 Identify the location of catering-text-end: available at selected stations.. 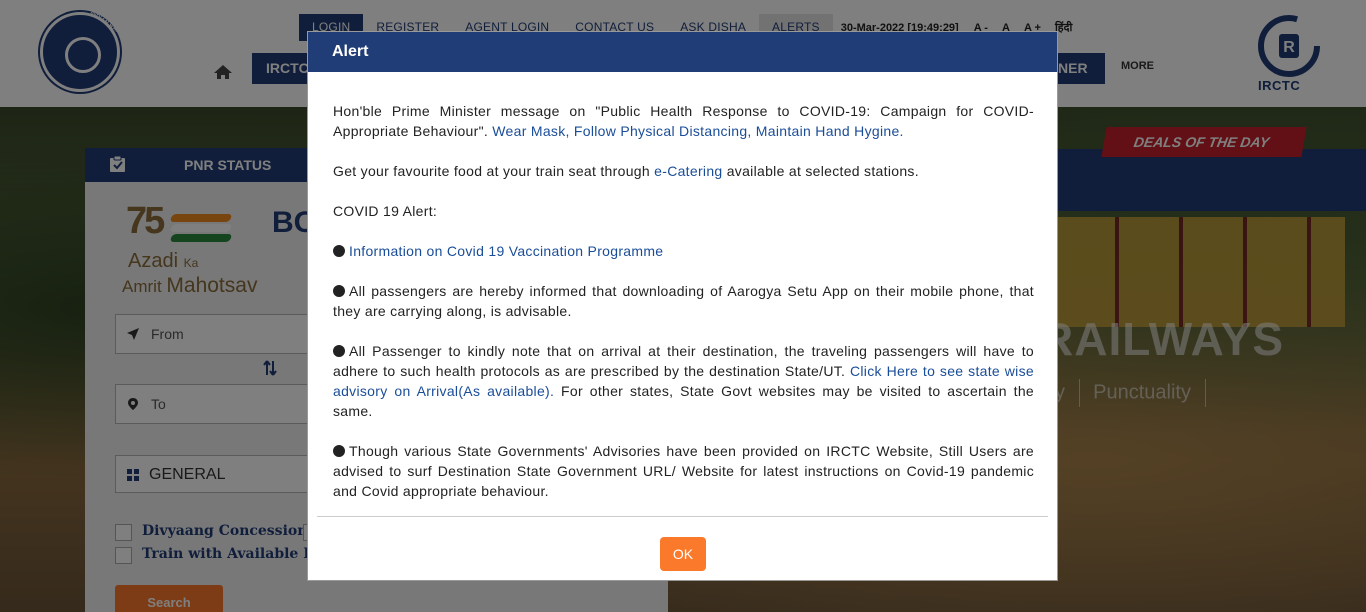
(820, 171).